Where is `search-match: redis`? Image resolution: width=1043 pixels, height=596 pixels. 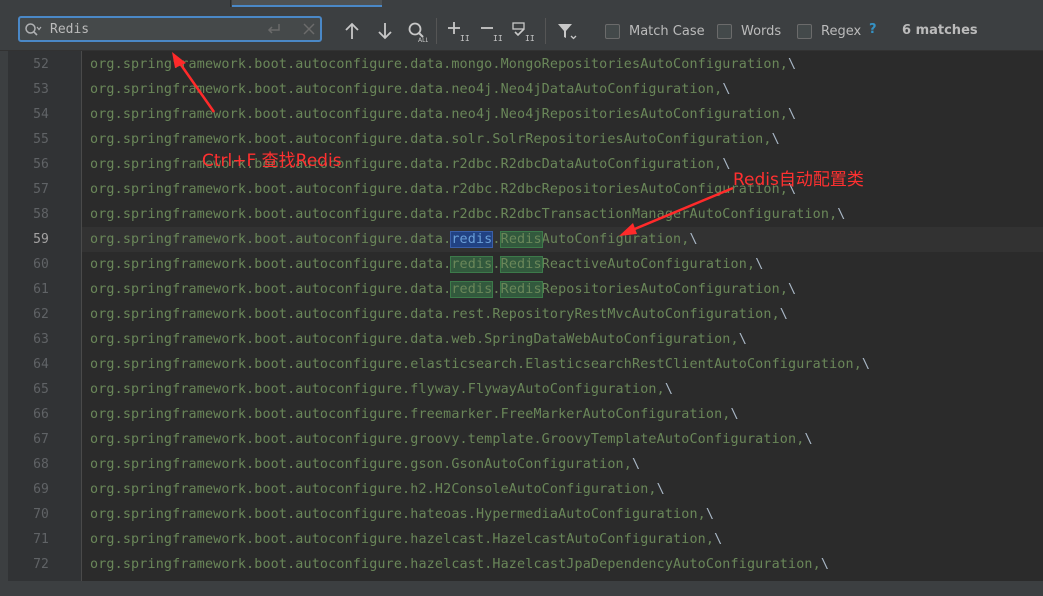
search-match: redis is located at coordinates (472, 289).